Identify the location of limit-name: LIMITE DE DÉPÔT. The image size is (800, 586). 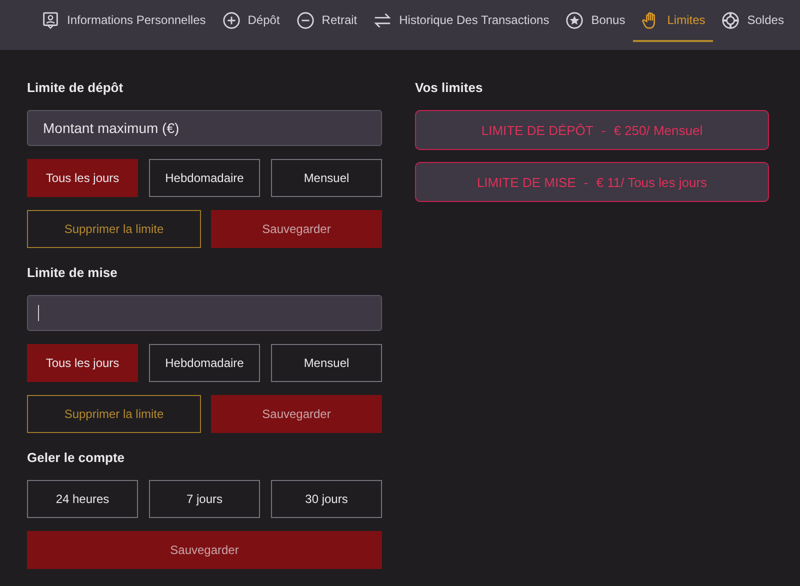
(537, 130).